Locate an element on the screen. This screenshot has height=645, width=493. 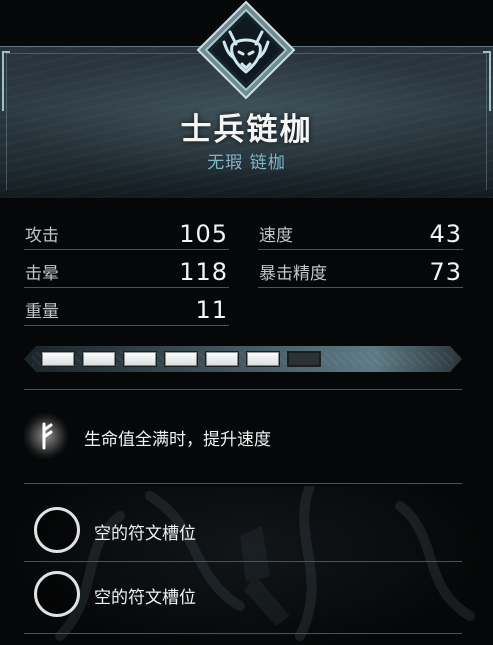
frame-corner-left is located at coordinates (6, 81).